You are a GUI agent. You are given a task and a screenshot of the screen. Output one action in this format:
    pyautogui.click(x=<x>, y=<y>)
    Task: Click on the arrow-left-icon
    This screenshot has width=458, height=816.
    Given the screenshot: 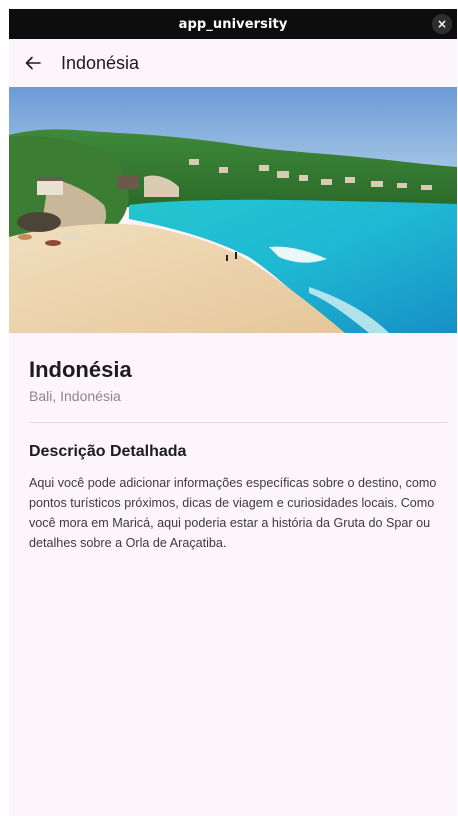 What is the action you would take?
    pyautogui.click(x=33, y=63)
    